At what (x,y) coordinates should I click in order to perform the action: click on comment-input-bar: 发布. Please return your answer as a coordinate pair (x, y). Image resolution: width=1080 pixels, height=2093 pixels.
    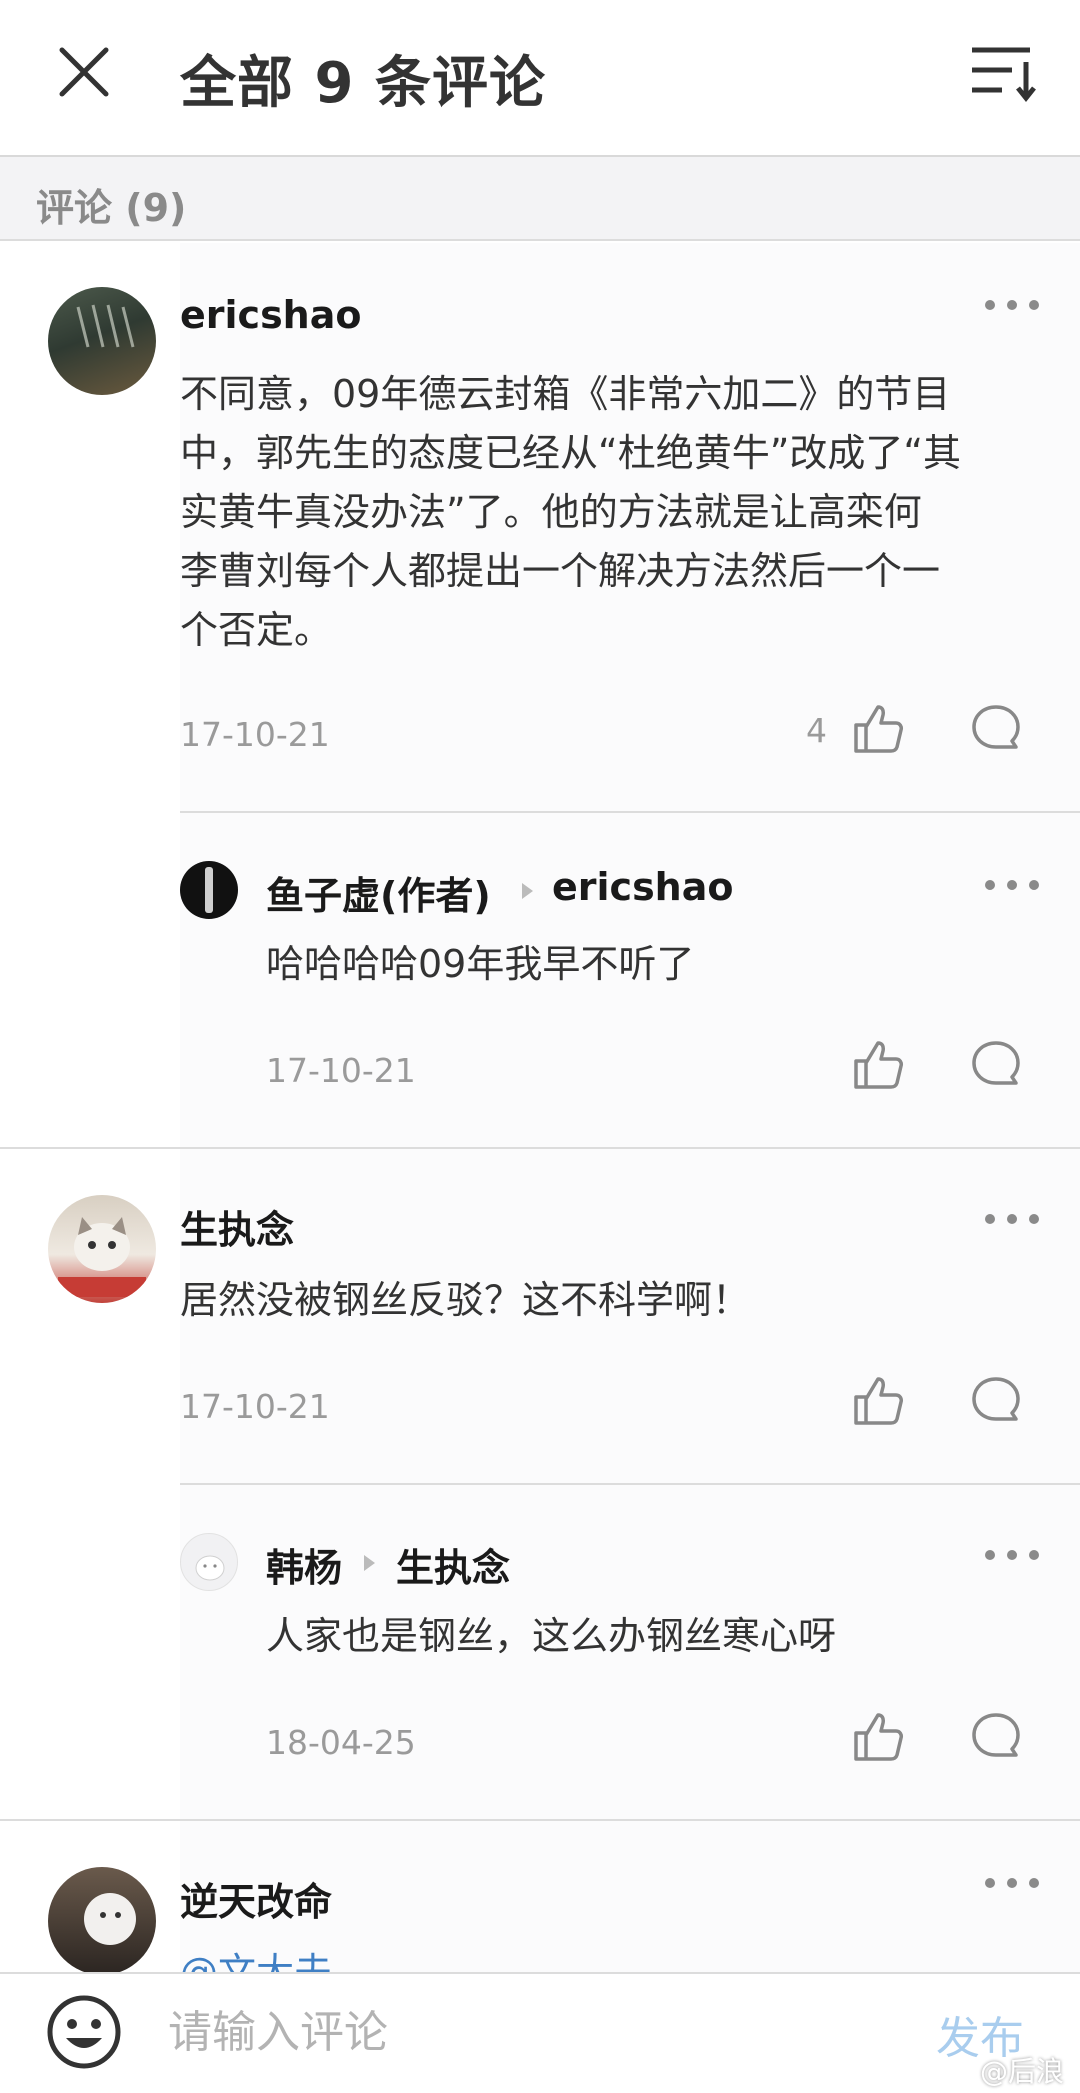
    Looking at the image, I should click on (540, 2032).